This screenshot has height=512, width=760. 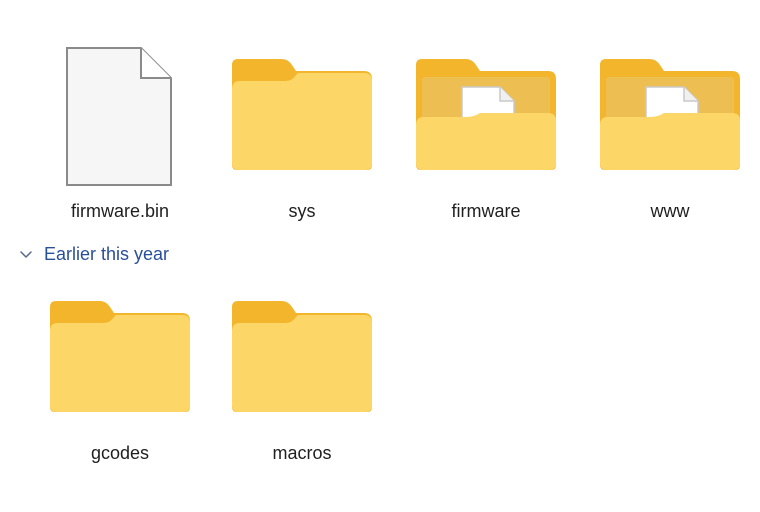 What do you see at coordinates (670, 211) in the screenshot?
I see `folder-name-label: www` at bounding box center [670, 211].